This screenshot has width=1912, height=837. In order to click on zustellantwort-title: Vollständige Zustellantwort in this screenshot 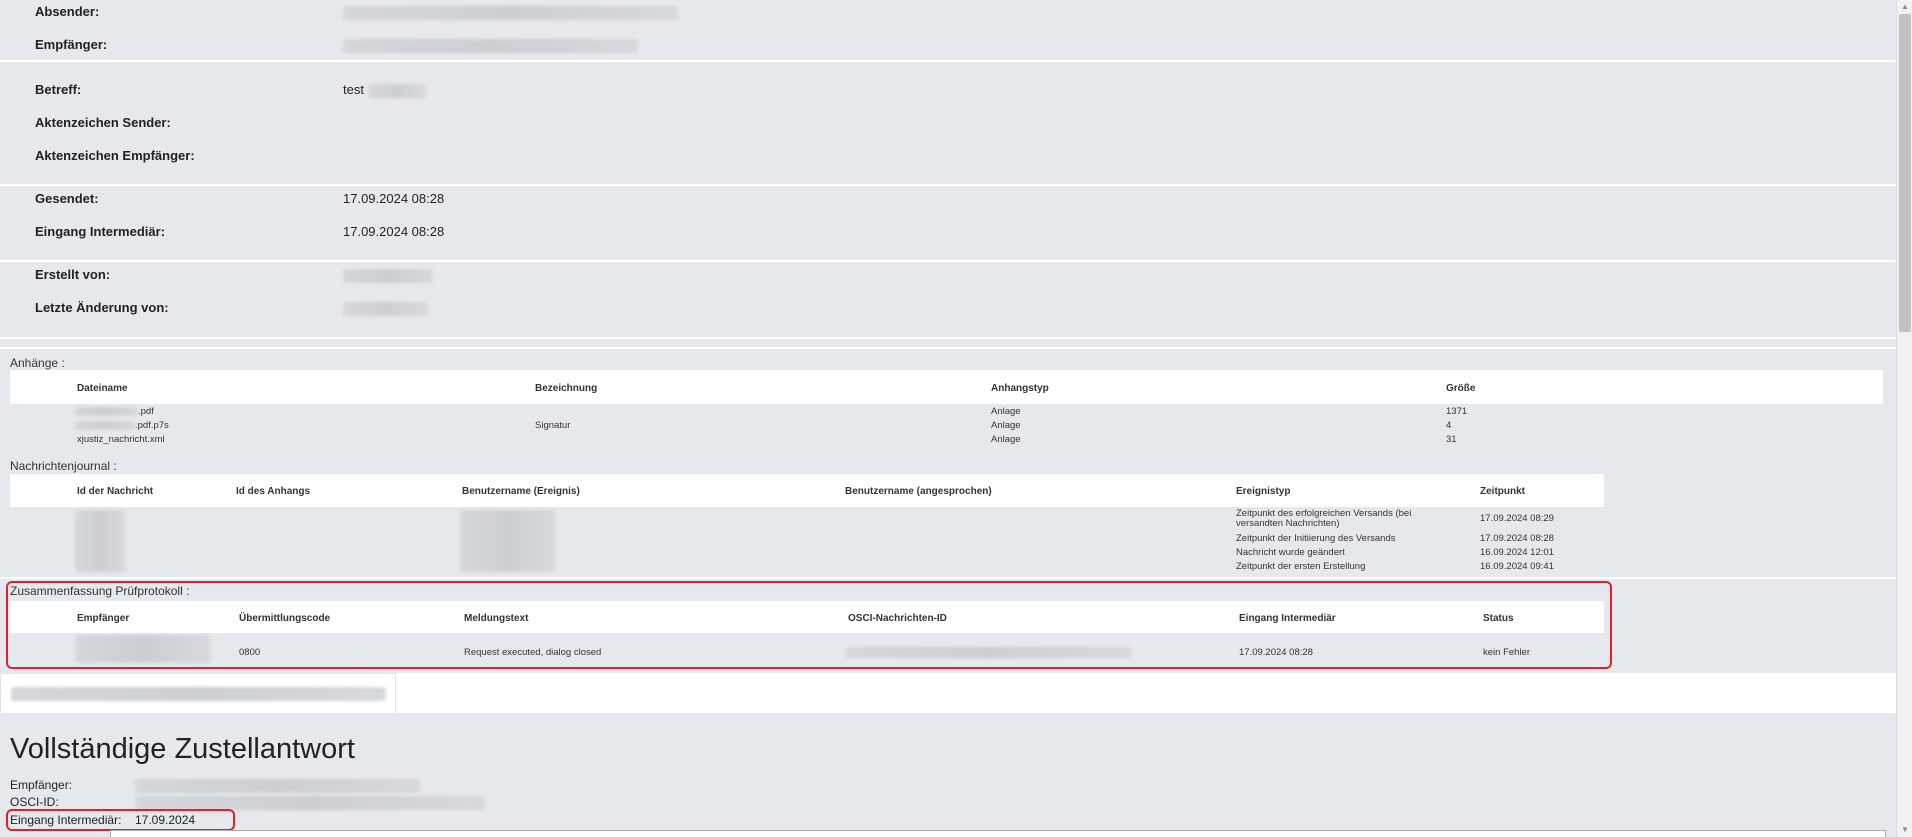, I will do `click(182, 749)`.